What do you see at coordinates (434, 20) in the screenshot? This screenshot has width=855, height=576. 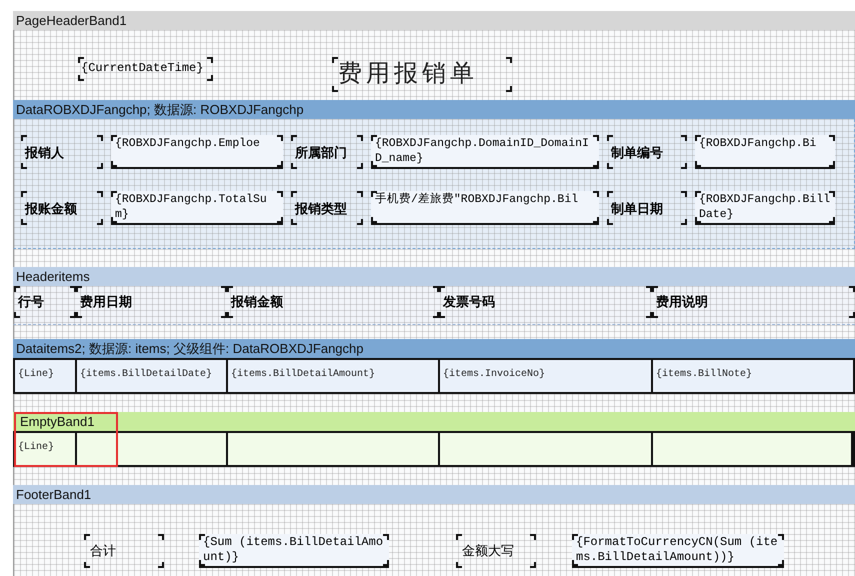 I see `band-header: PageHeaderBand1` at bounding box center [434, 20].